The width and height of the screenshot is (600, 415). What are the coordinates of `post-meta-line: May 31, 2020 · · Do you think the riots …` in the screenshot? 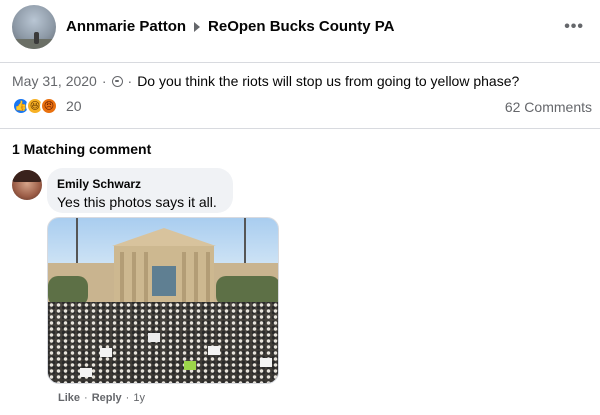 It's located at (265, 81).